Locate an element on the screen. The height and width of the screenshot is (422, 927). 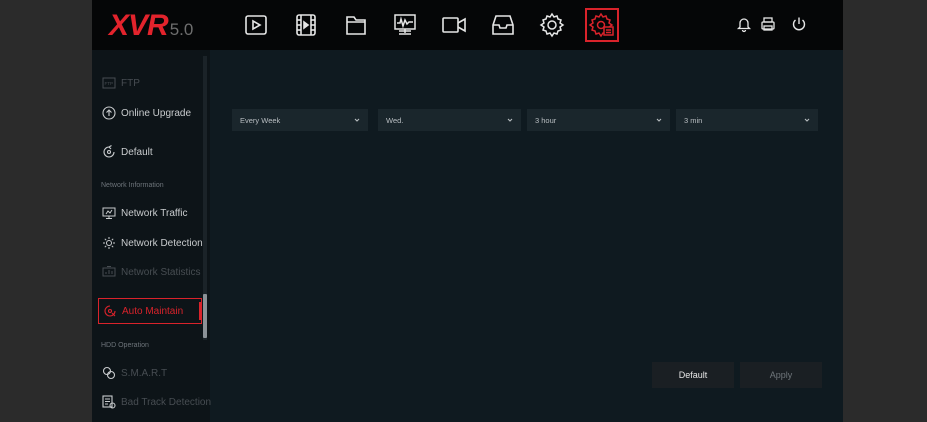
sidebar-item-ftp: FTP FTP is located at coordinates (150, 83).